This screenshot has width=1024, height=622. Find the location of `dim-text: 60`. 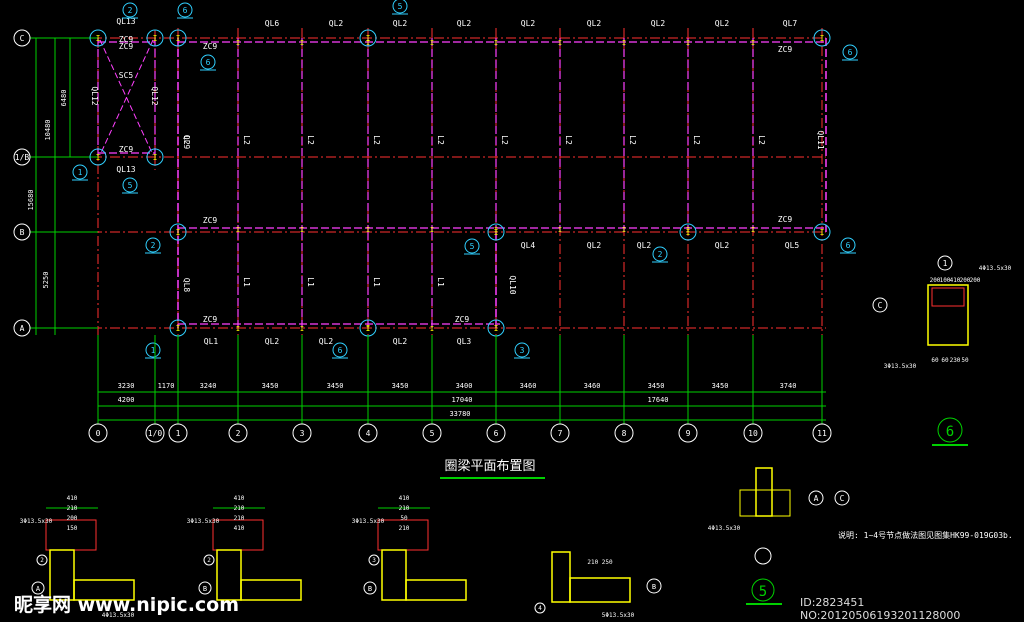

dim-text: 60 is located at coordinates (935, 360).